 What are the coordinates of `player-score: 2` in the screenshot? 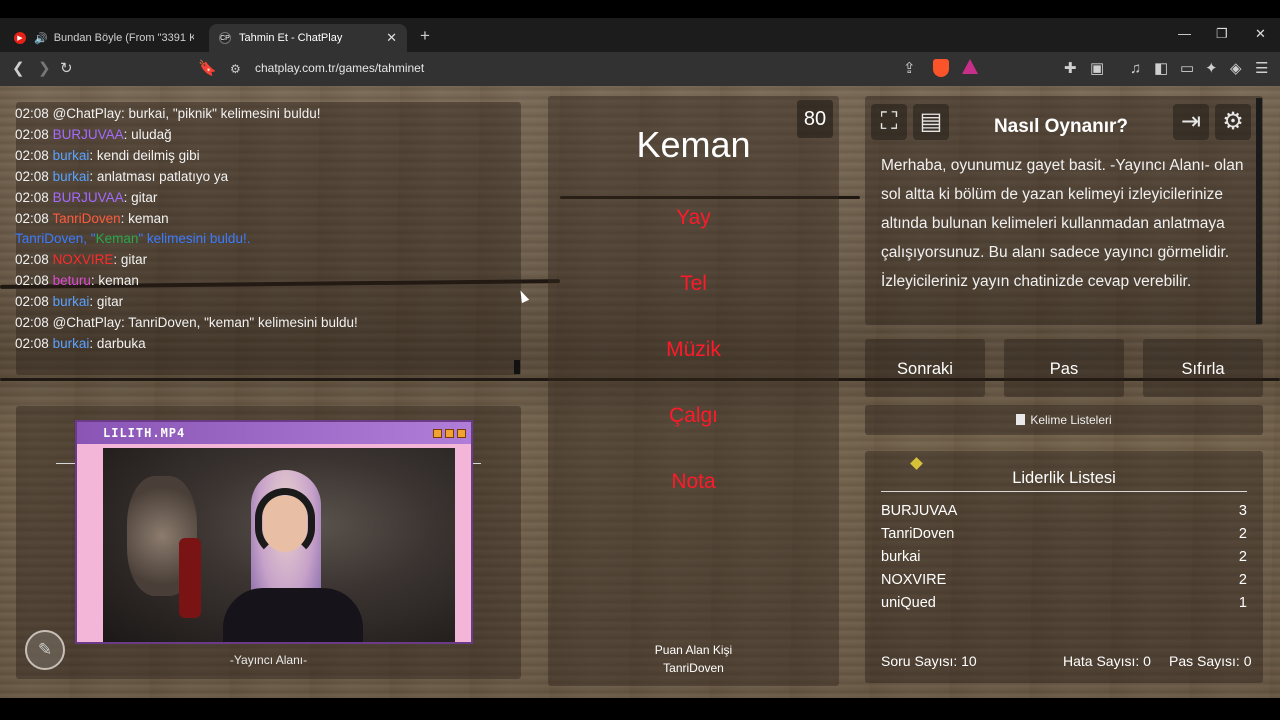 It's located at (1242, 534).